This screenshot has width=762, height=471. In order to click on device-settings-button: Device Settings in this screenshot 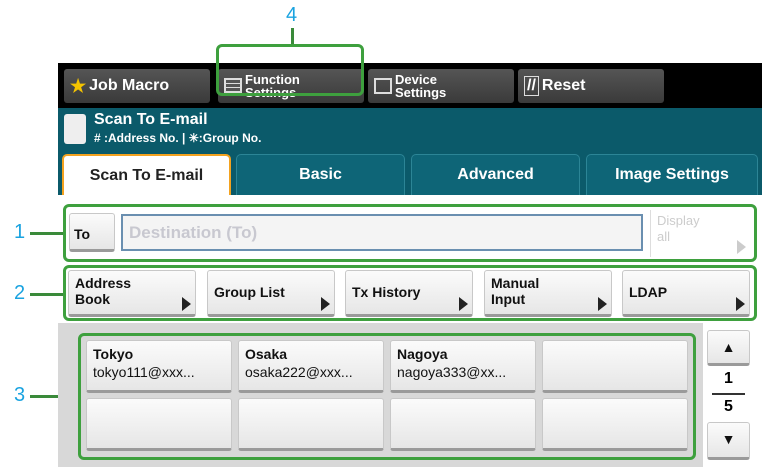, I will do `click(441, 86)`.